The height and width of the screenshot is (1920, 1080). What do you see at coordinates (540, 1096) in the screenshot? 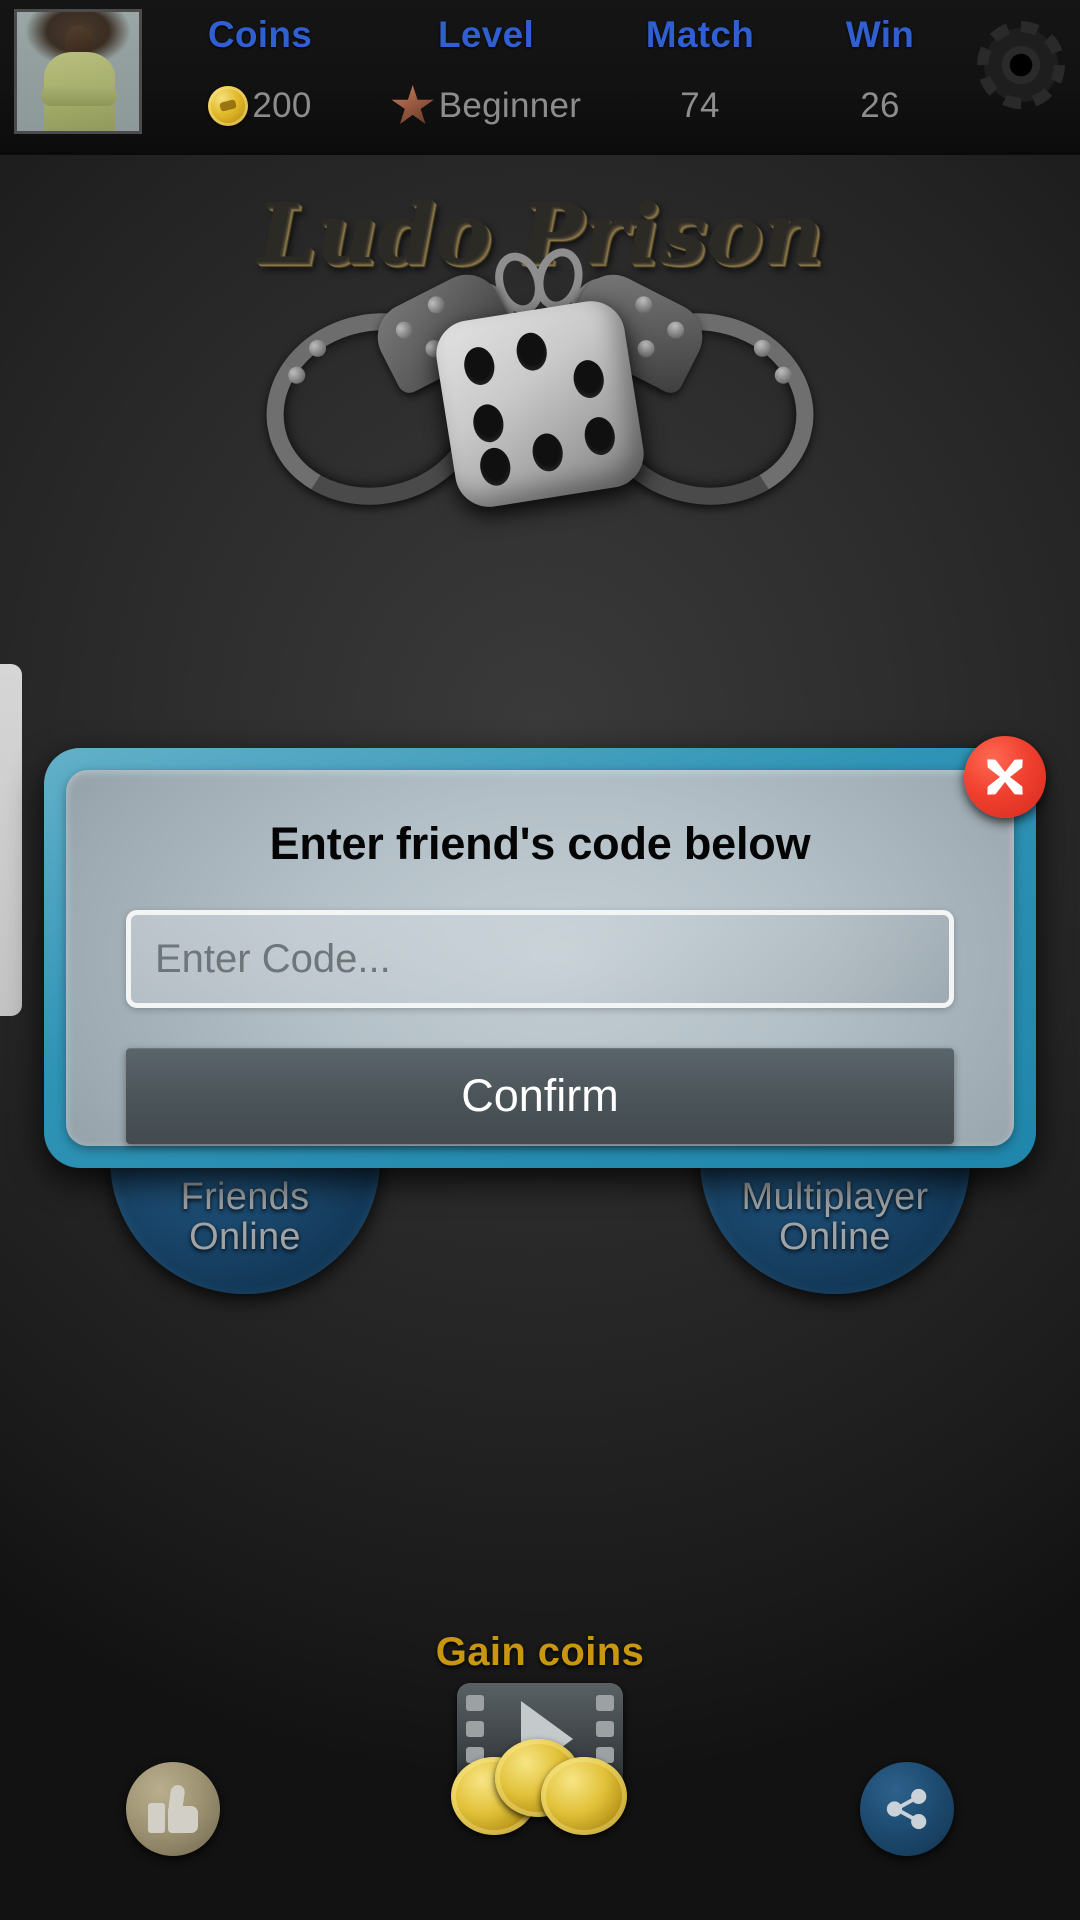
I see `confirm-button: Confirm` at bounding box center [540, 1096].